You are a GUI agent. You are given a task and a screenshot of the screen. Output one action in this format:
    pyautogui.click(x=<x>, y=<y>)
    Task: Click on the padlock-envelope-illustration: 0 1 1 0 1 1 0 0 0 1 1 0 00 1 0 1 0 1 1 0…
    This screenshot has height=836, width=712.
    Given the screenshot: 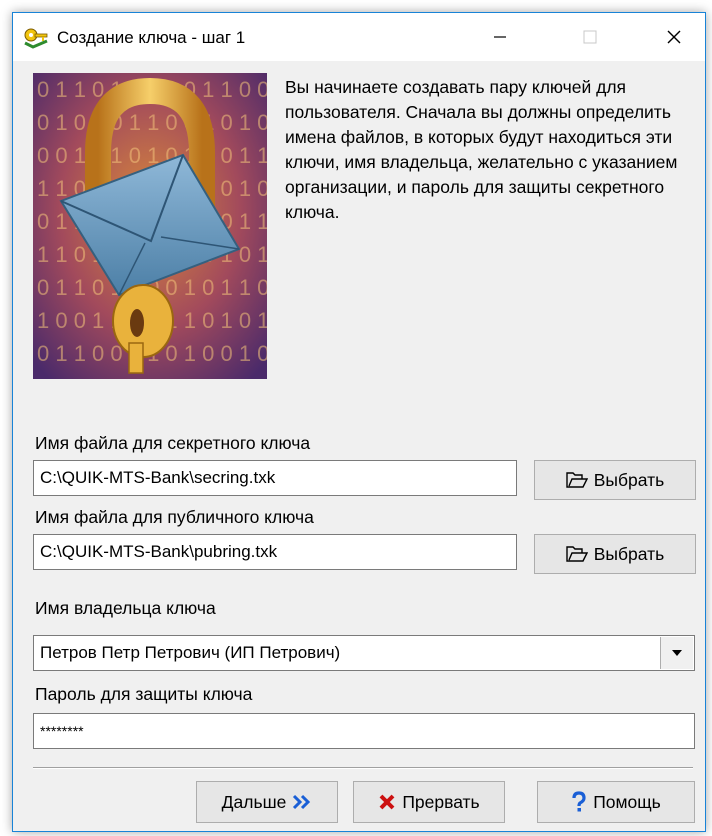 What is the action you would take?
    pyautogui.click(x=150, y=226)
    